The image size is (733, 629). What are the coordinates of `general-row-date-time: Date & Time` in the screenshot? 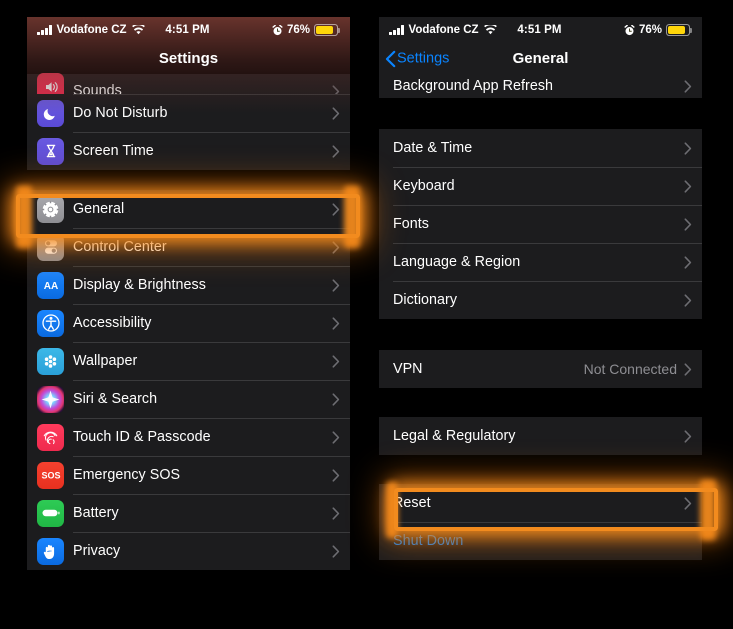 It's located at (540, 148).